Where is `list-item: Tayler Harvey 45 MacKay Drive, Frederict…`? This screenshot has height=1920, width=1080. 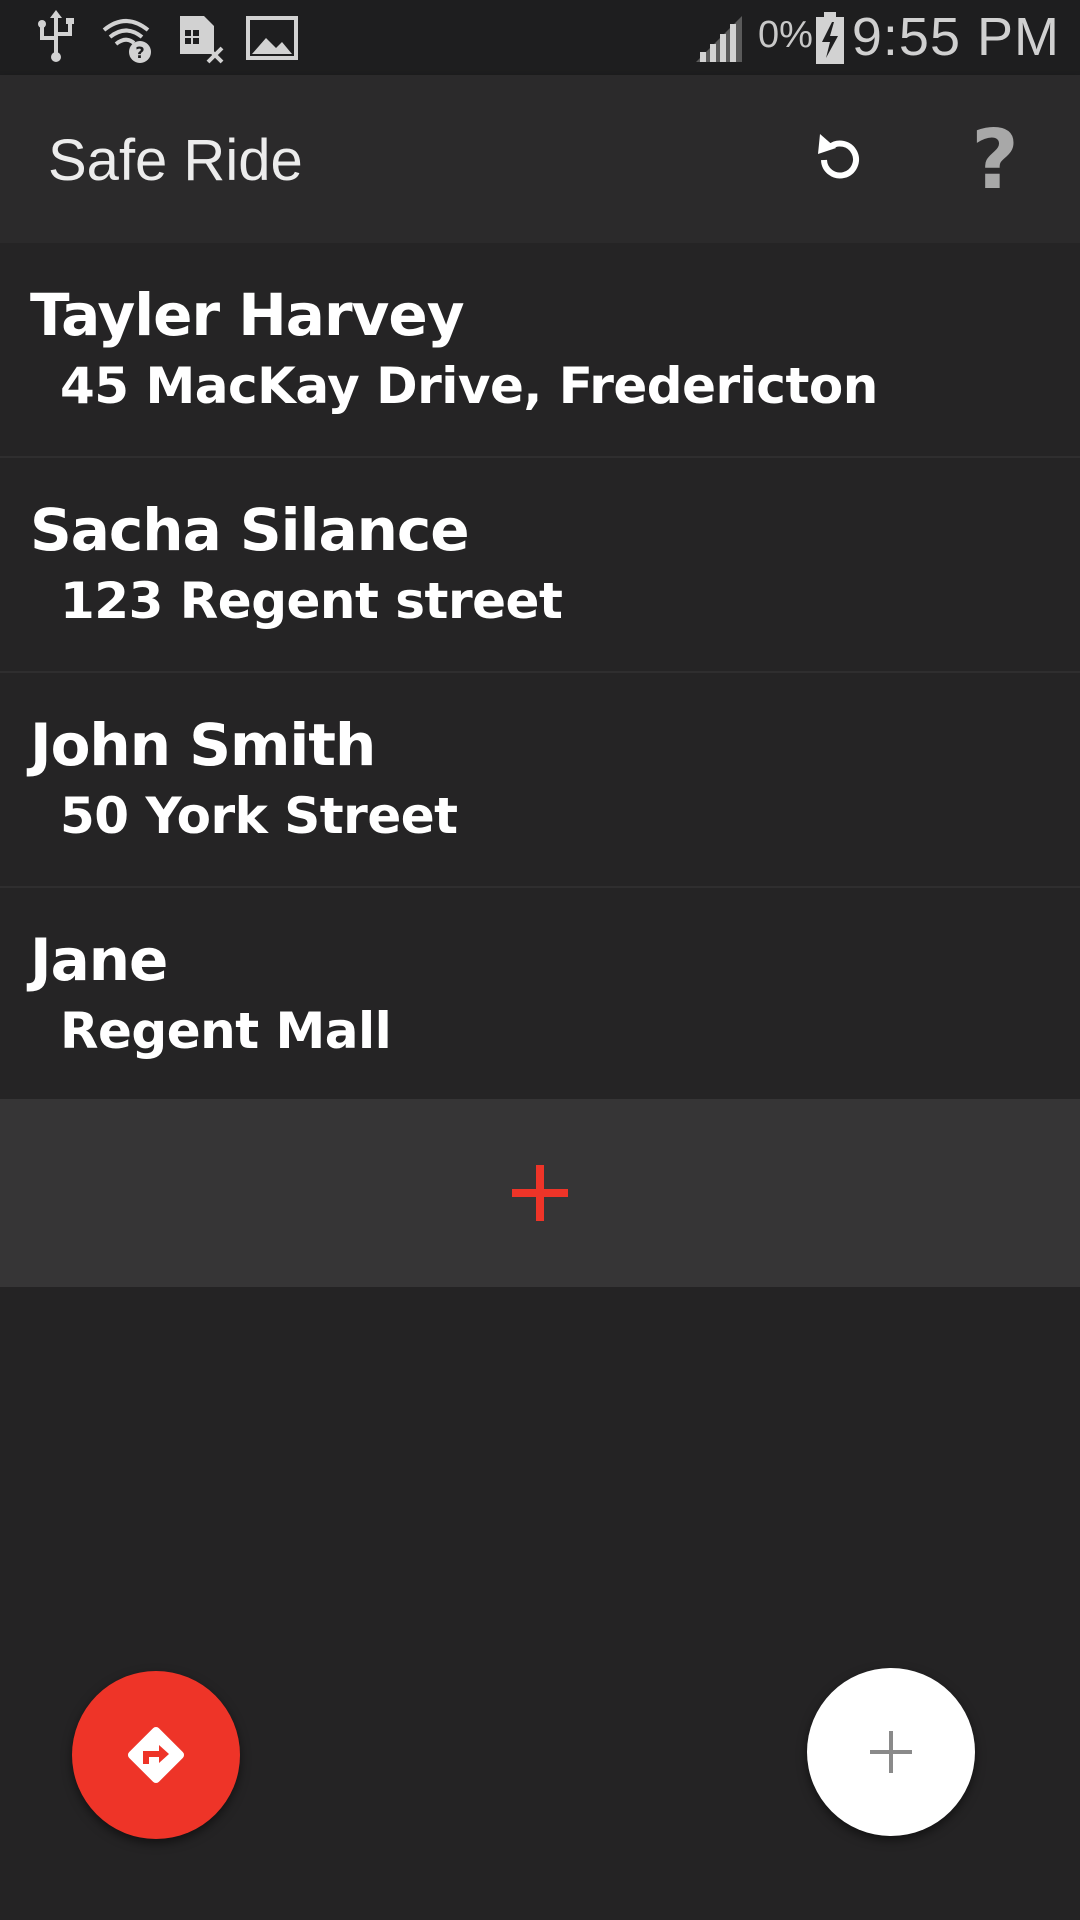
list-item: Tayler Harvey 45 MacKay Drive, Frederict… is located at coordinates (540, 350).